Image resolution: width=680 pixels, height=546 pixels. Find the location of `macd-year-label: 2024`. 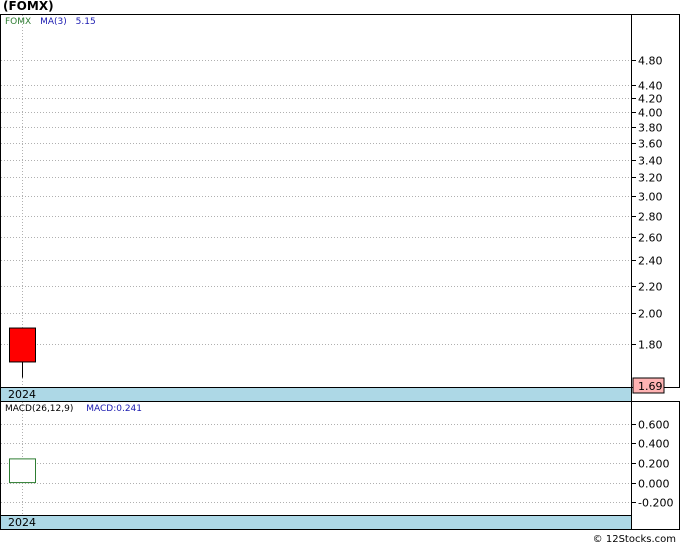

macd-year-label: 2024 is located at coordinates (22, 522).